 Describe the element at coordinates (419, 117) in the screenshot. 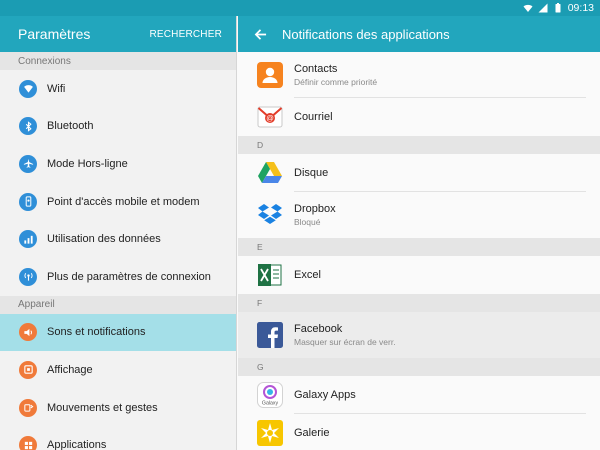

I see `app-row-email: @ Courriel` at that location.